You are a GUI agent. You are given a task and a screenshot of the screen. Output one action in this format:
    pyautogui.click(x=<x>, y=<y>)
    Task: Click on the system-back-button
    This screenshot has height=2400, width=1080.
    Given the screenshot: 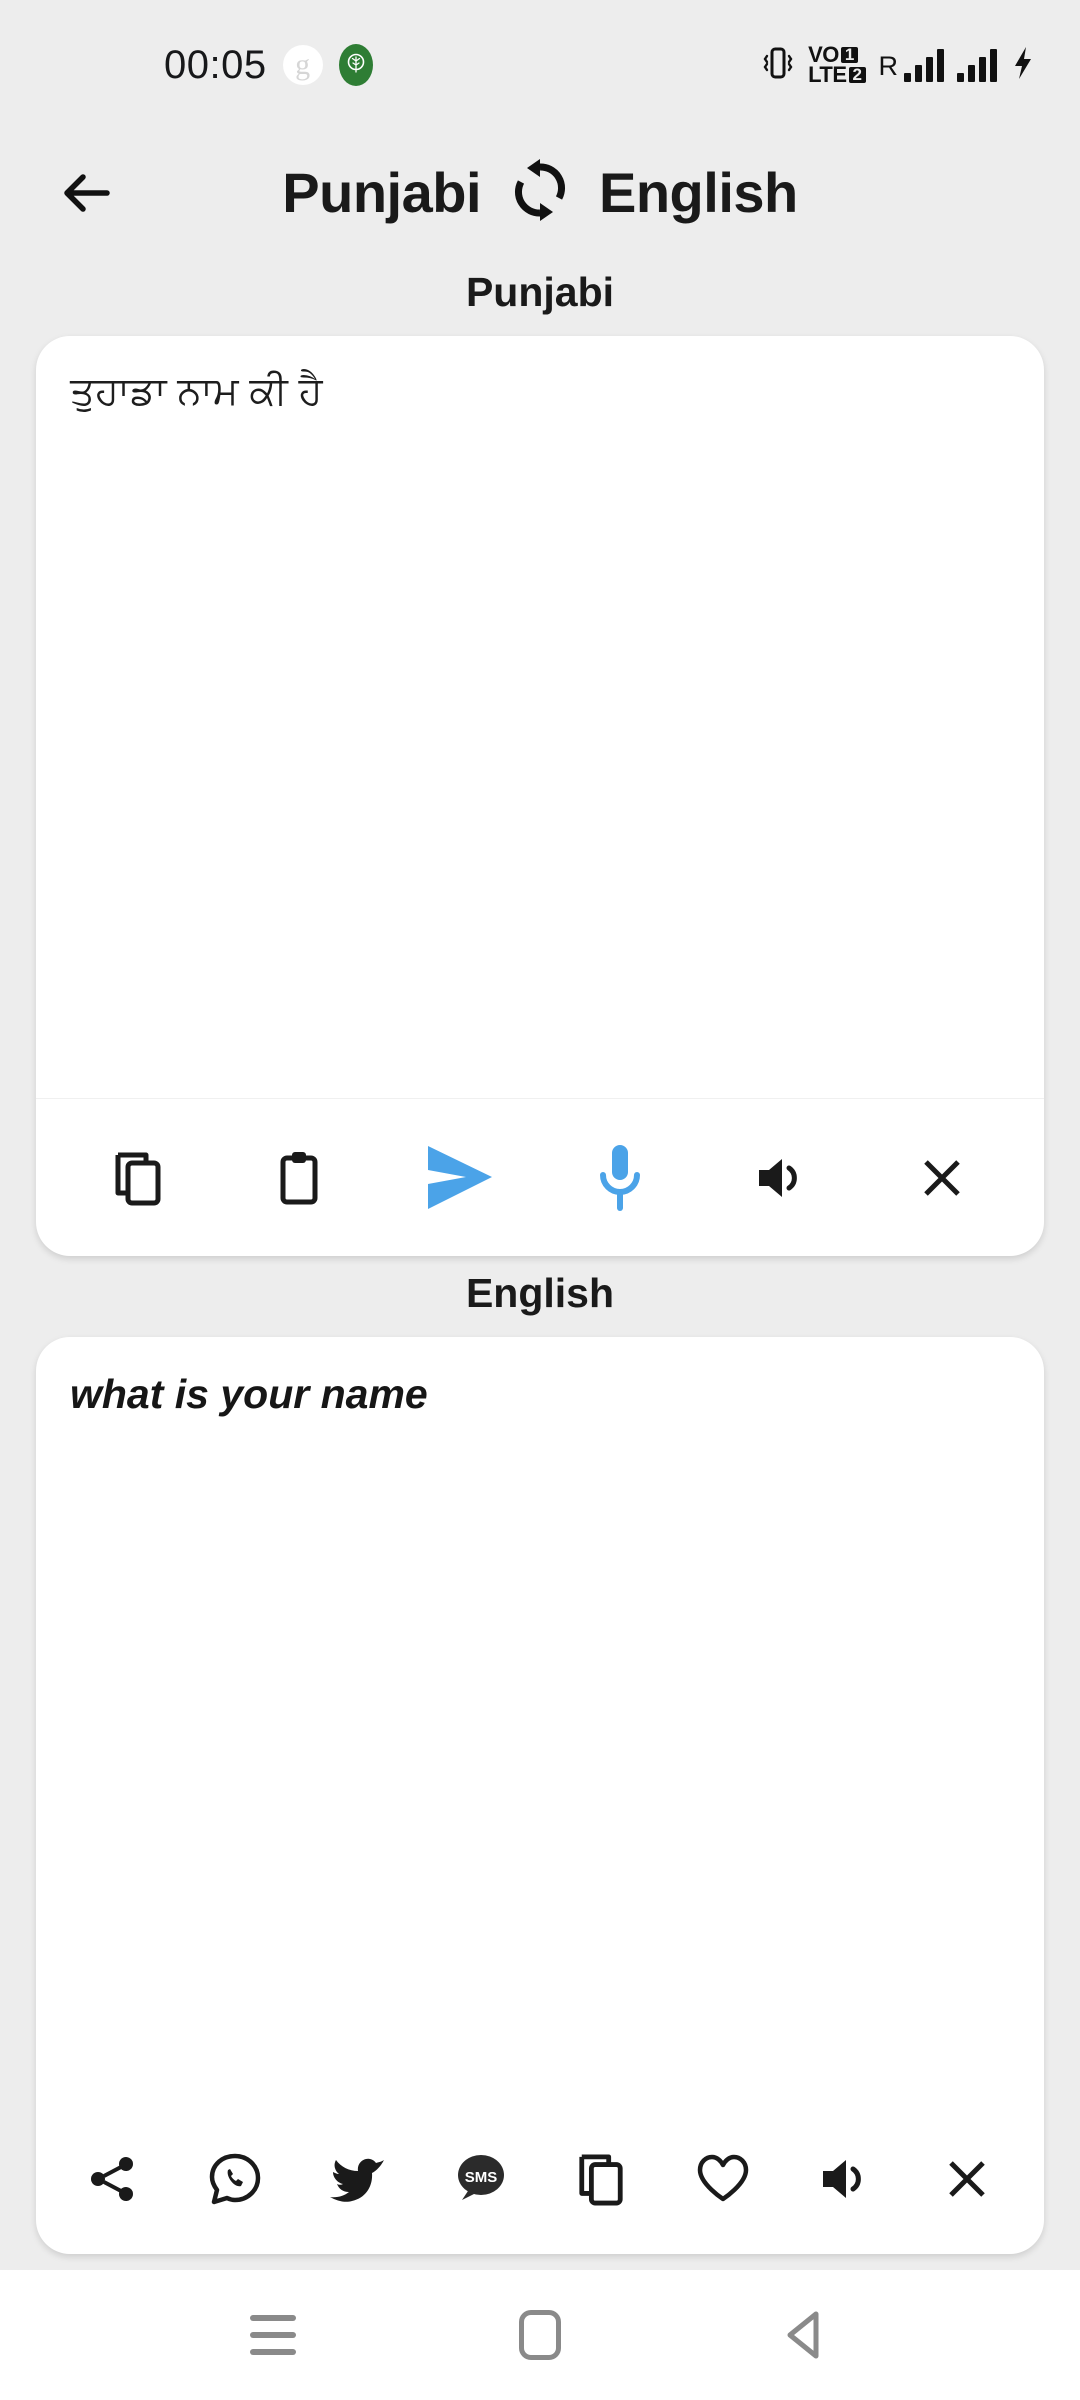 What is the action you would take?
    pyautogui.click(x=807, y=2335)
    